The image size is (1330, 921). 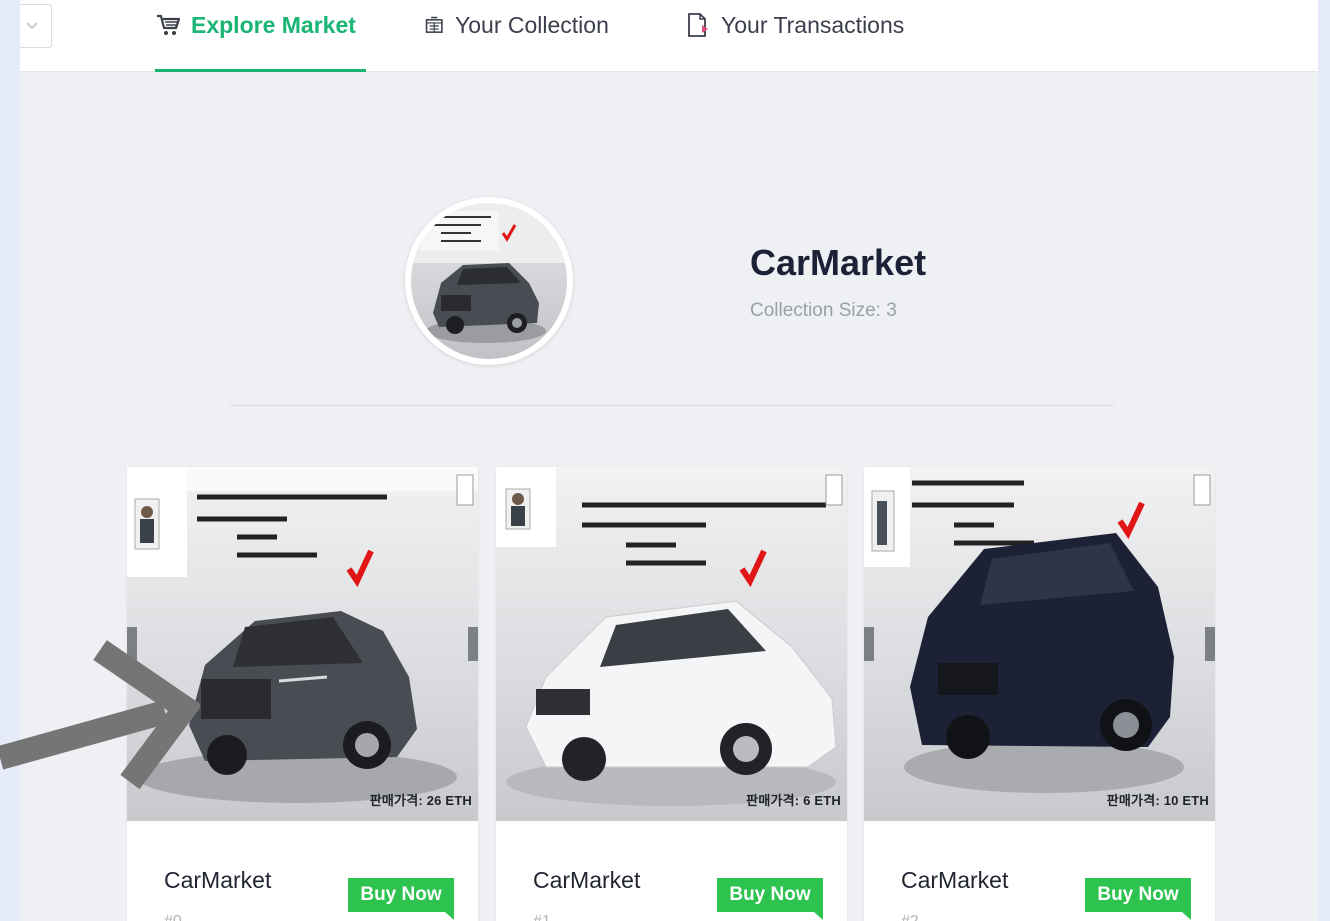 What do you see at coordinates (273, 25) in the screenshot?
I see `tab-label: Explore Market` at bounding box center [273, 25].